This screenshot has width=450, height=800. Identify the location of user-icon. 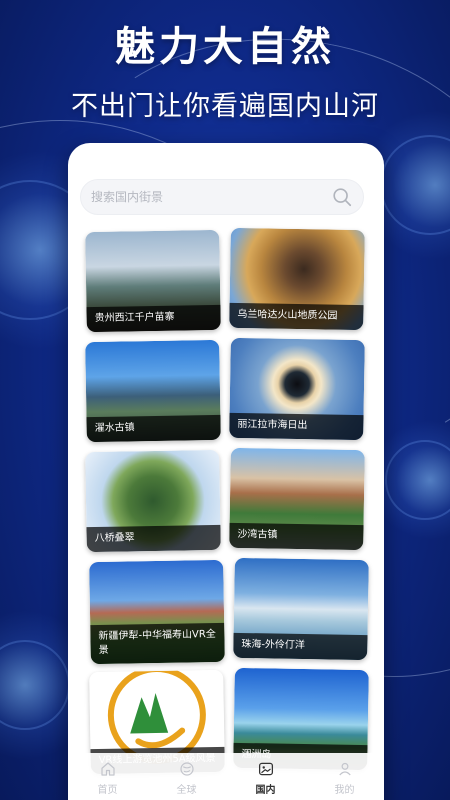
(344, 769).